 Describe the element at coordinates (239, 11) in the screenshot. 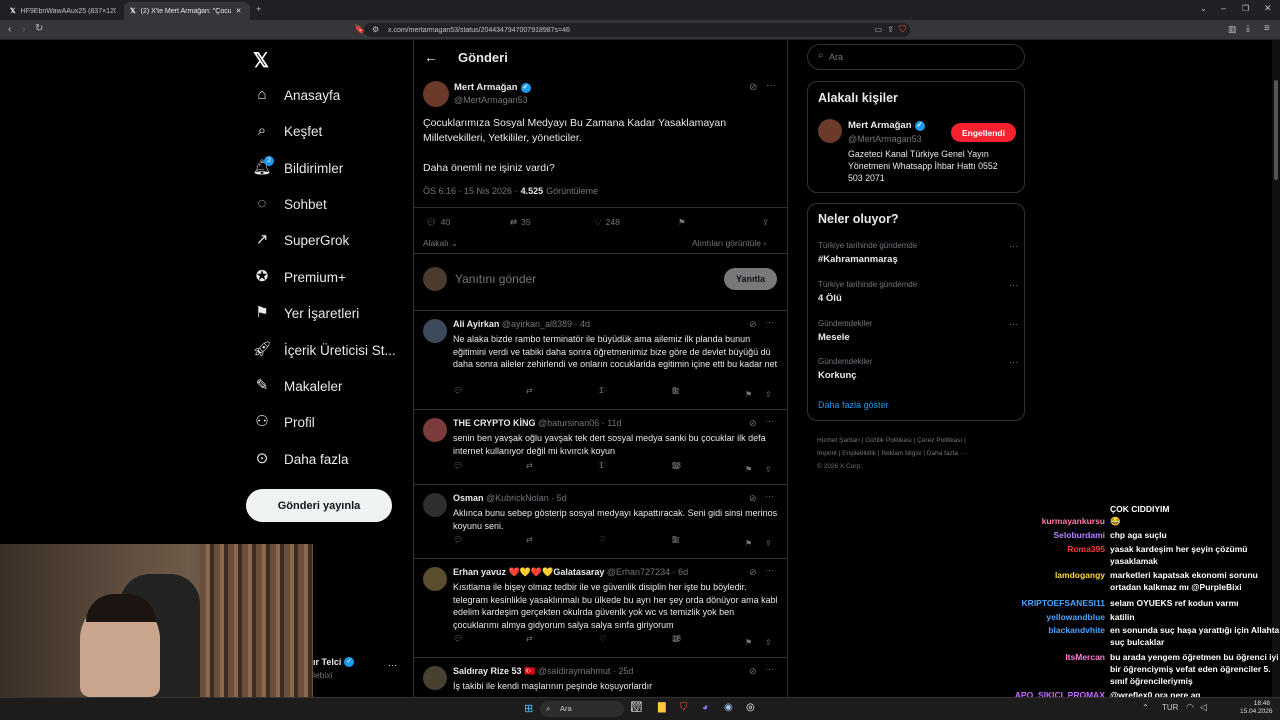

I see `close-icon: ✕` at that location.